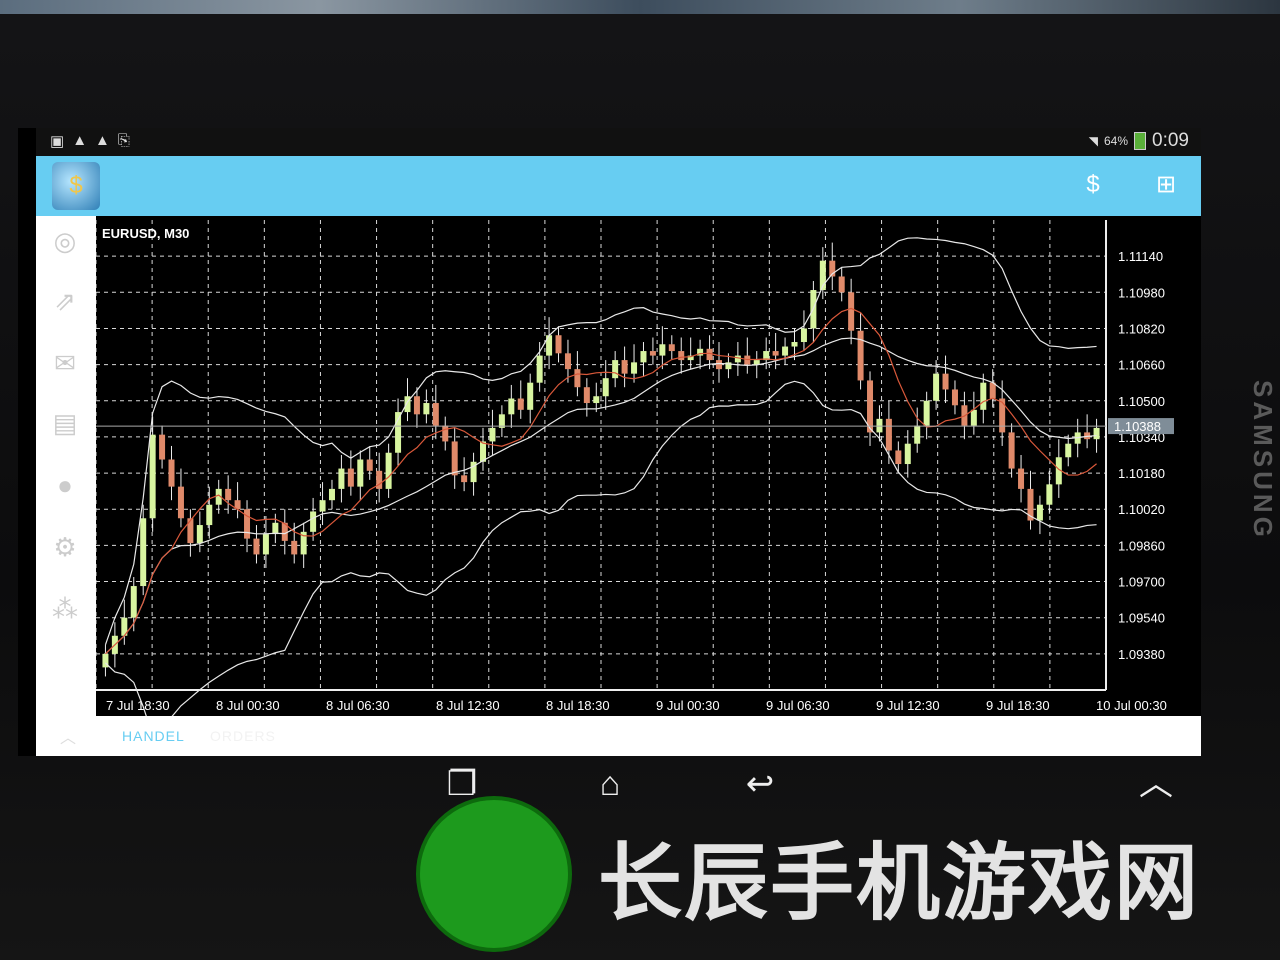 Image resolution: width=1280 pixels, height=960 pixels. I want to click on x-tick-label: 9 Jul 12:30, so click(908, 705).